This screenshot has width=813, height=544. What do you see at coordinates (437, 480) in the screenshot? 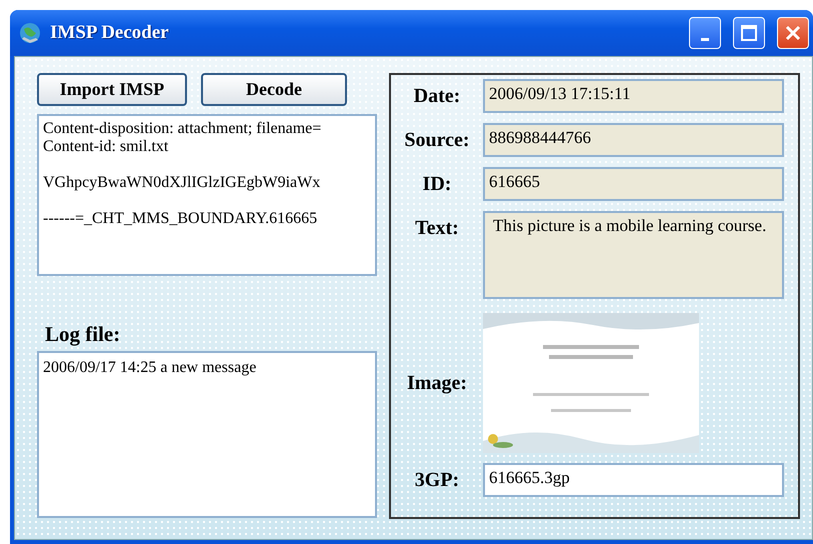
I see `field-label: 3GP:` at bounding box center [437, 480].